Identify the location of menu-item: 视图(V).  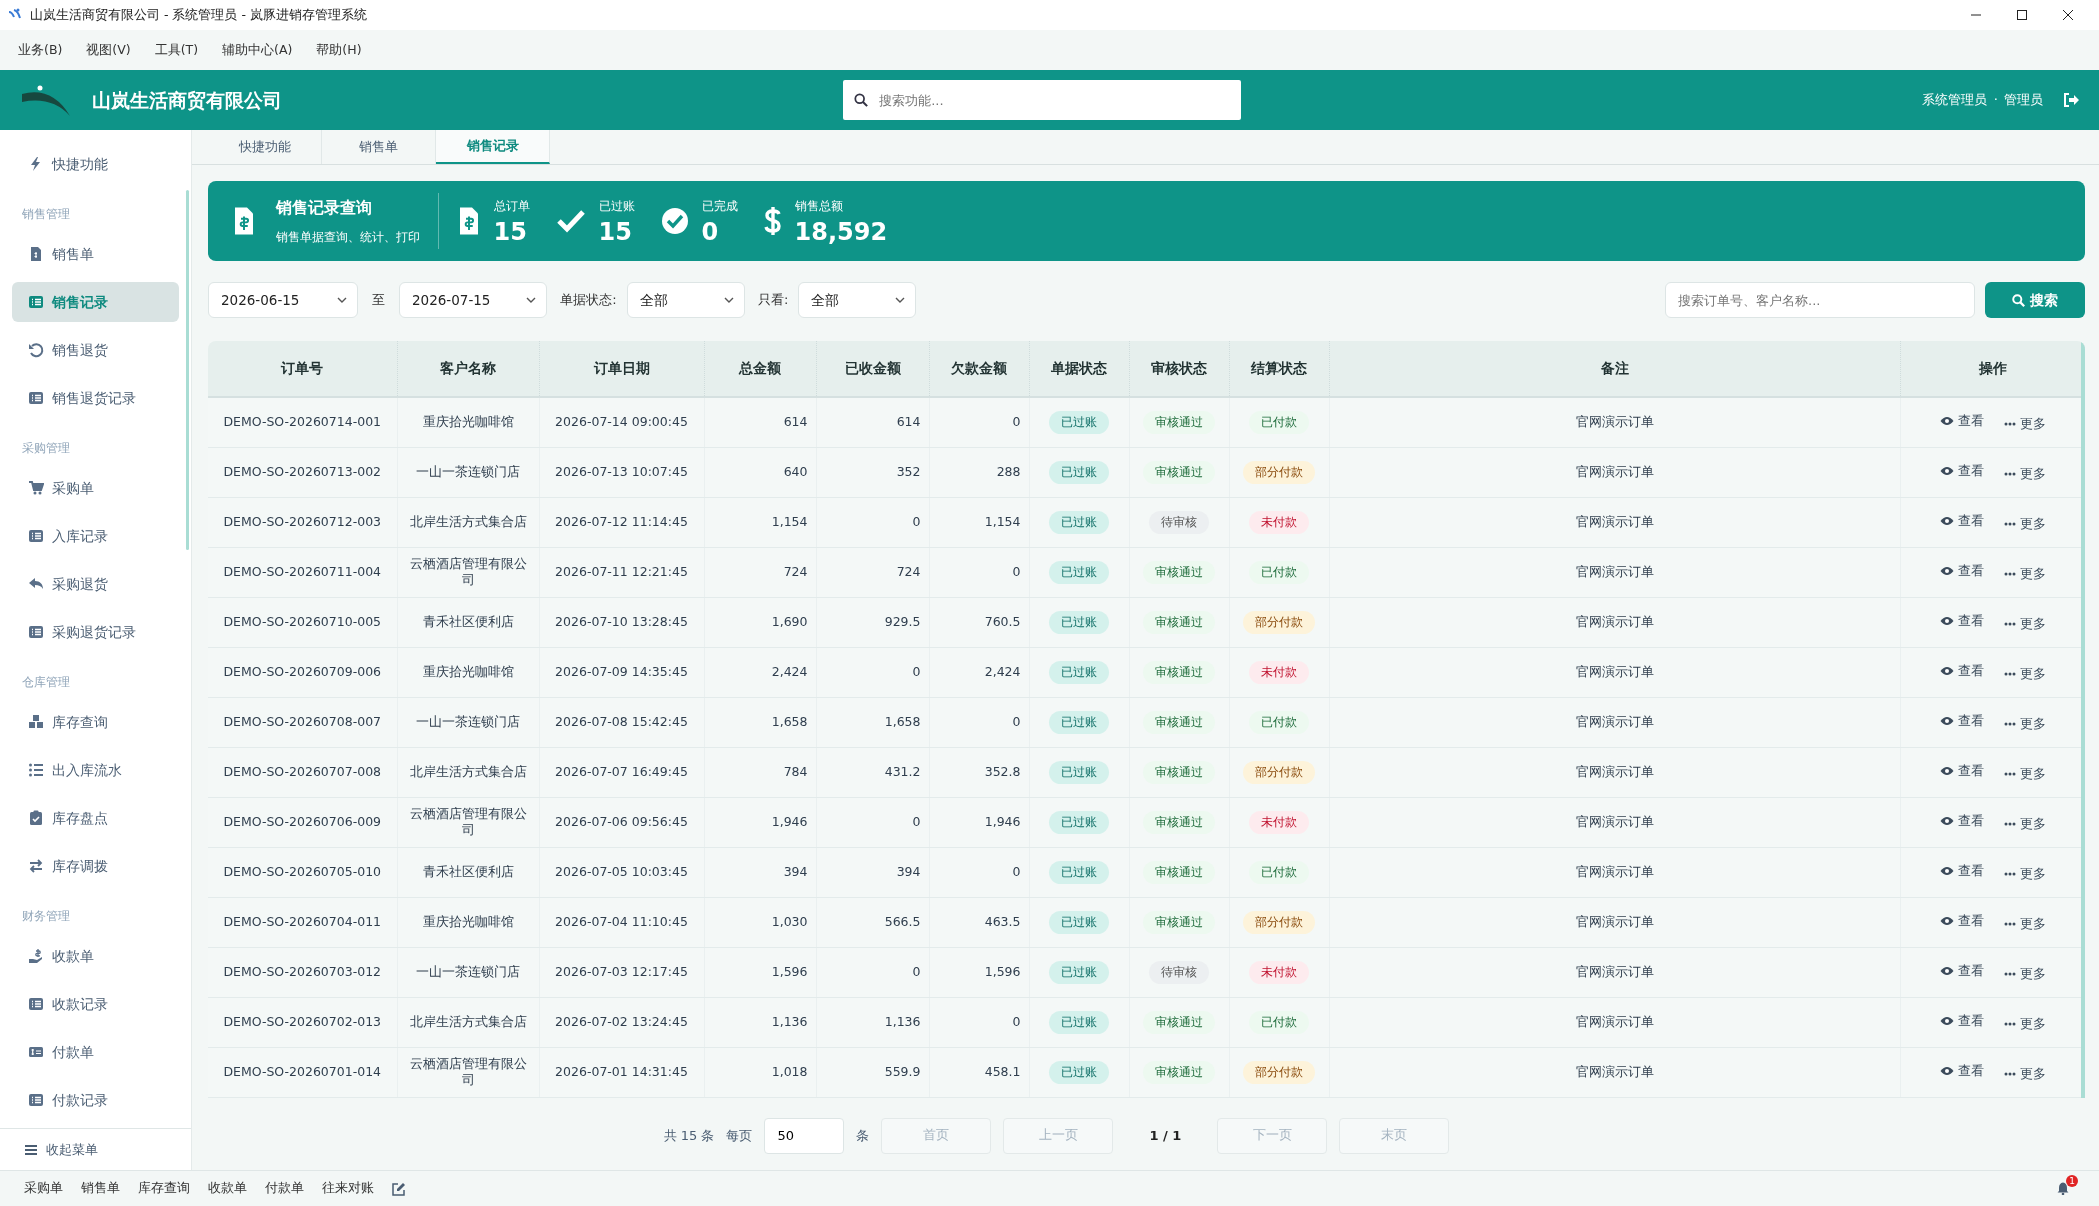
(108, 50).